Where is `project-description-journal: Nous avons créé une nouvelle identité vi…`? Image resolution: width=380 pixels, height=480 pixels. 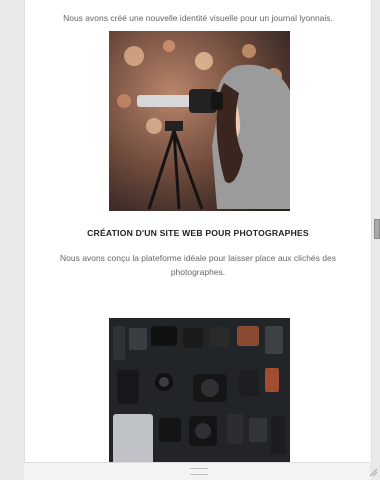
project-description-journal: Nous avons créé une nouvelle identité vi… is located at coordinates (198, 18).